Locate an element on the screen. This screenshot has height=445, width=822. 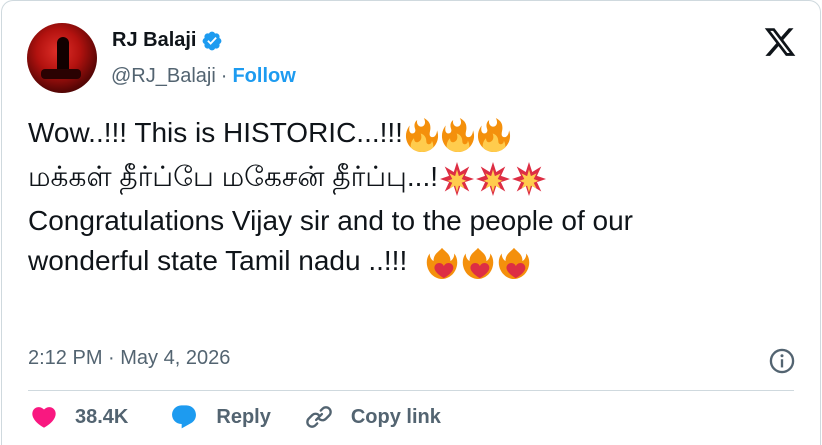
heart-icon is located at coordinates (44, 417).